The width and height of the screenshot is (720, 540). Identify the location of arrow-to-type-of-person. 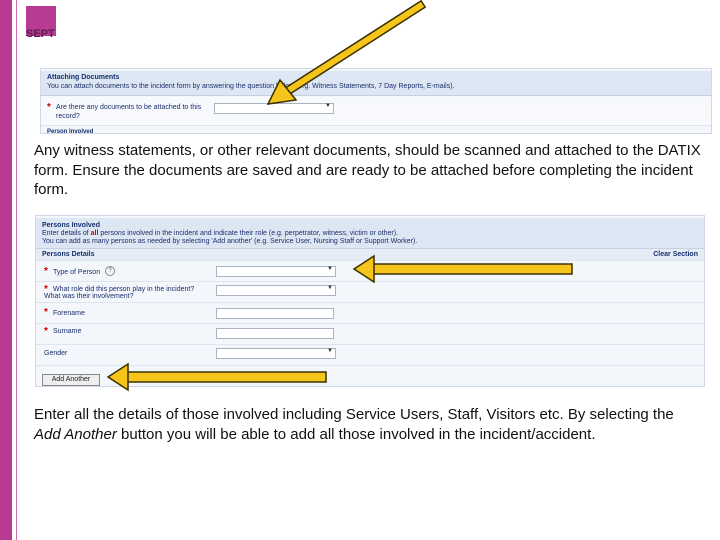
(462, 269).